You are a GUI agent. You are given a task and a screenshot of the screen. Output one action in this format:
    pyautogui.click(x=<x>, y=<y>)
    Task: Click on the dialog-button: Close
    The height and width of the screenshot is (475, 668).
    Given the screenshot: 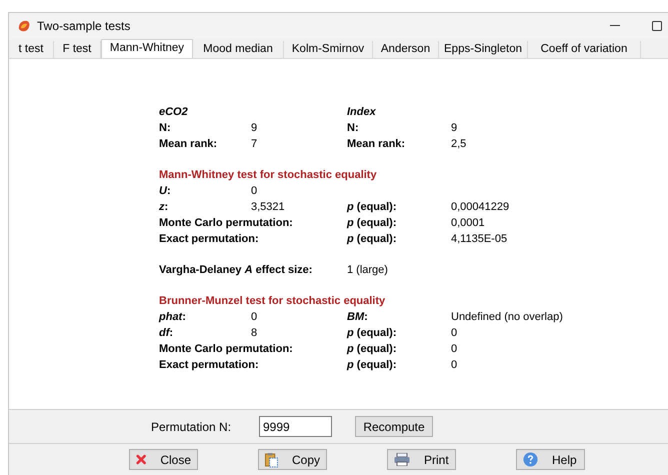 What is the action you would take?
    pyautogui.click(x=163, y=459)
    